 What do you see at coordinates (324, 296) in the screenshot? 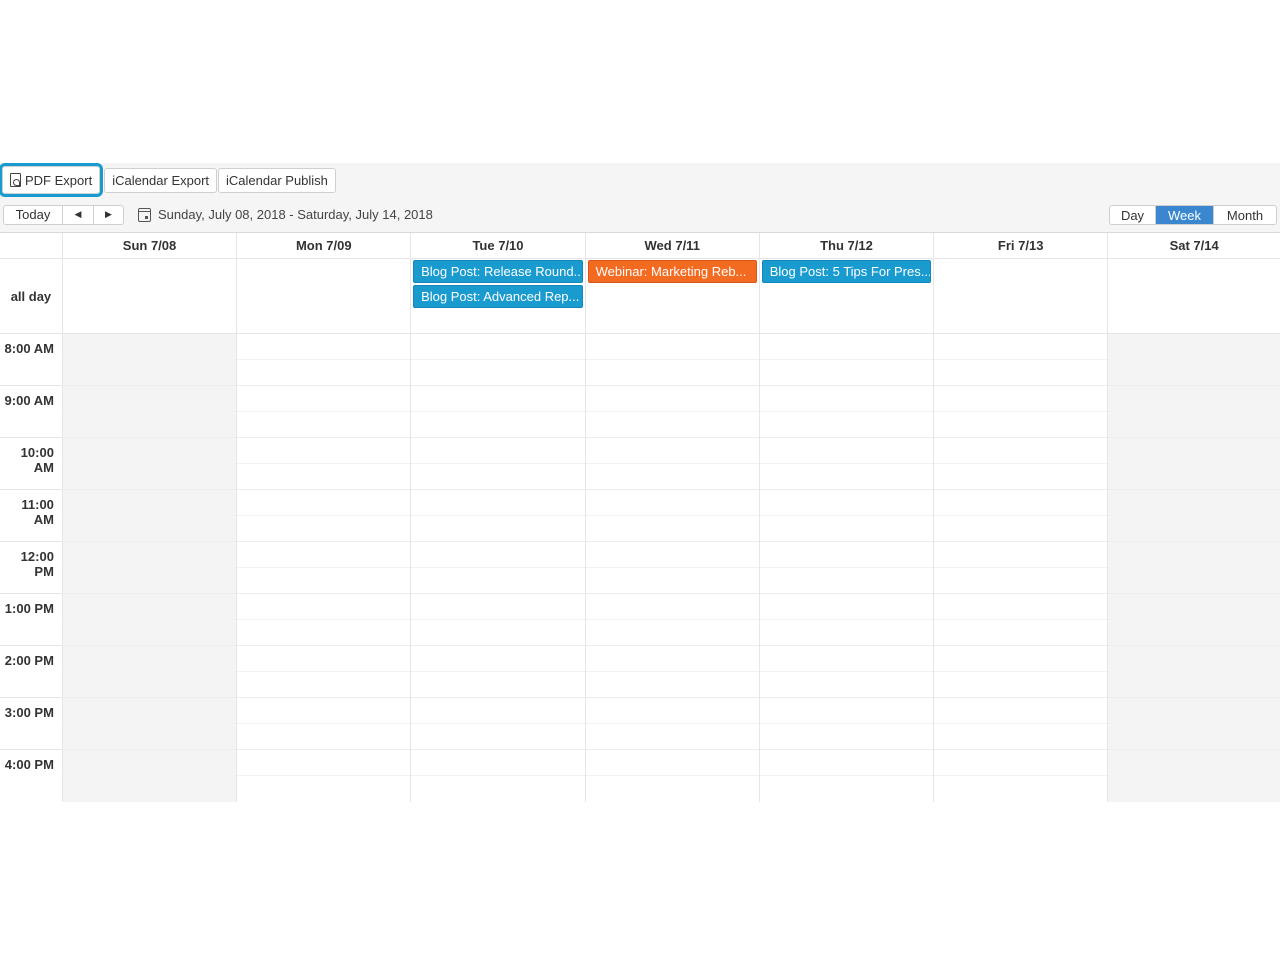
I see `all-day-cell-mon` at bounding box center [324, 296].